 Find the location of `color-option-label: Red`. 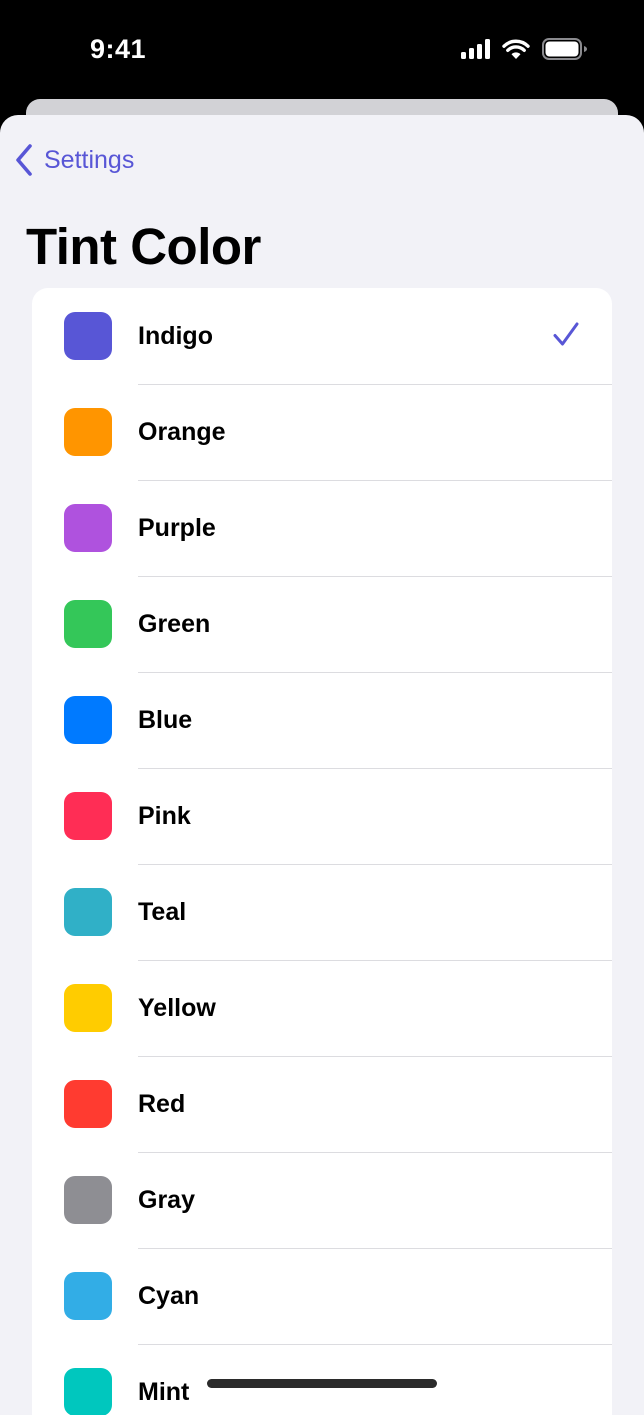

color-option-label: Red is located at coordinates (162, 1104).